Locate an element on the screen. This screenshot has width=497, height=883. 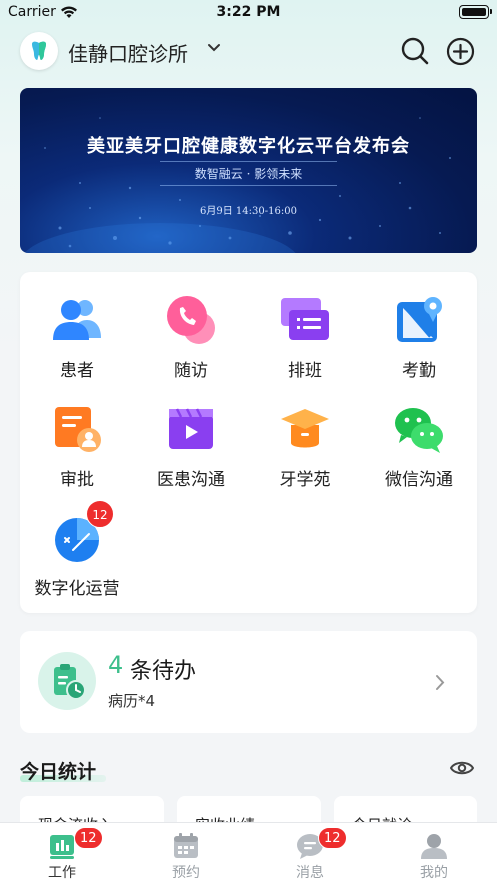
tab-profile: 我的 is located at coordinates (434, 853).